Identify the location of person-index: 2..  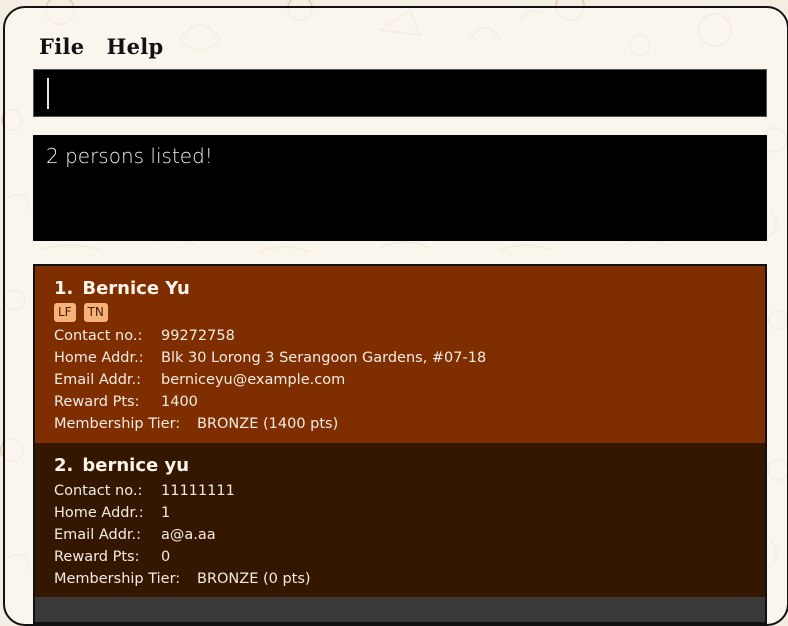
(64, 465).